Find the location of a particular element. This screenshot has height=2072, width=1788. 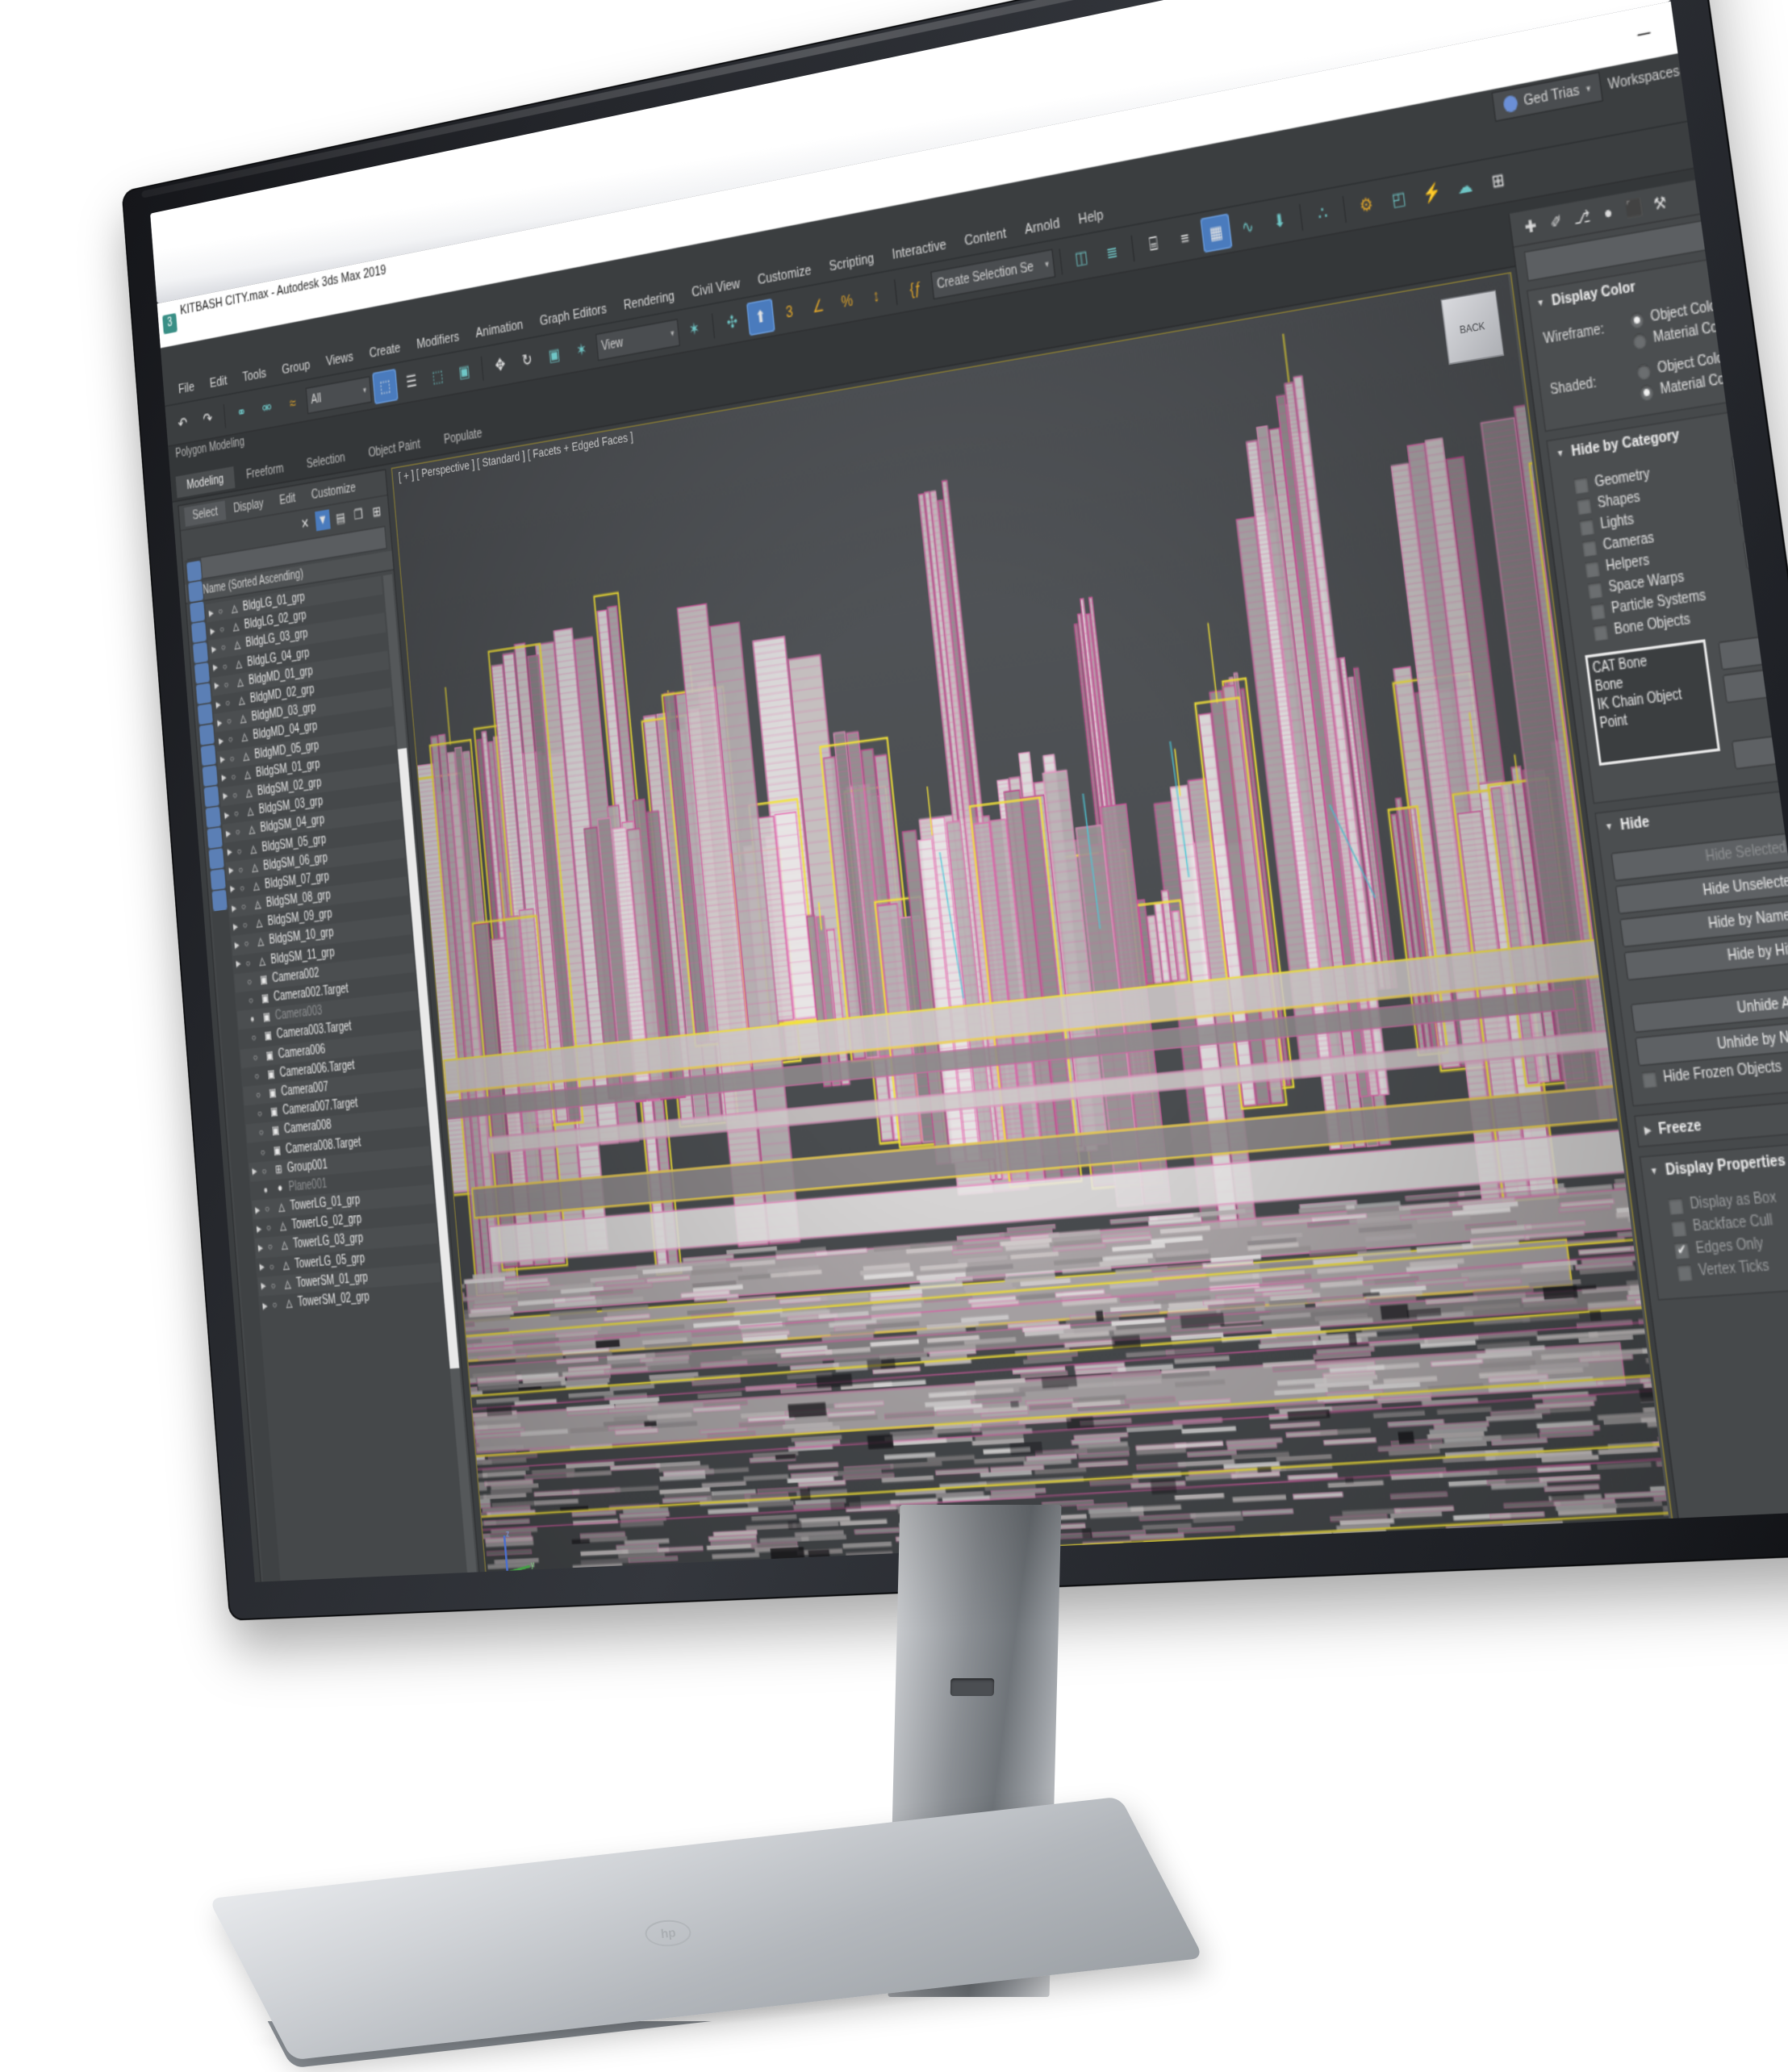

rectangular-selection-region-icon: ⬚ is located at coordinates (437, 376).